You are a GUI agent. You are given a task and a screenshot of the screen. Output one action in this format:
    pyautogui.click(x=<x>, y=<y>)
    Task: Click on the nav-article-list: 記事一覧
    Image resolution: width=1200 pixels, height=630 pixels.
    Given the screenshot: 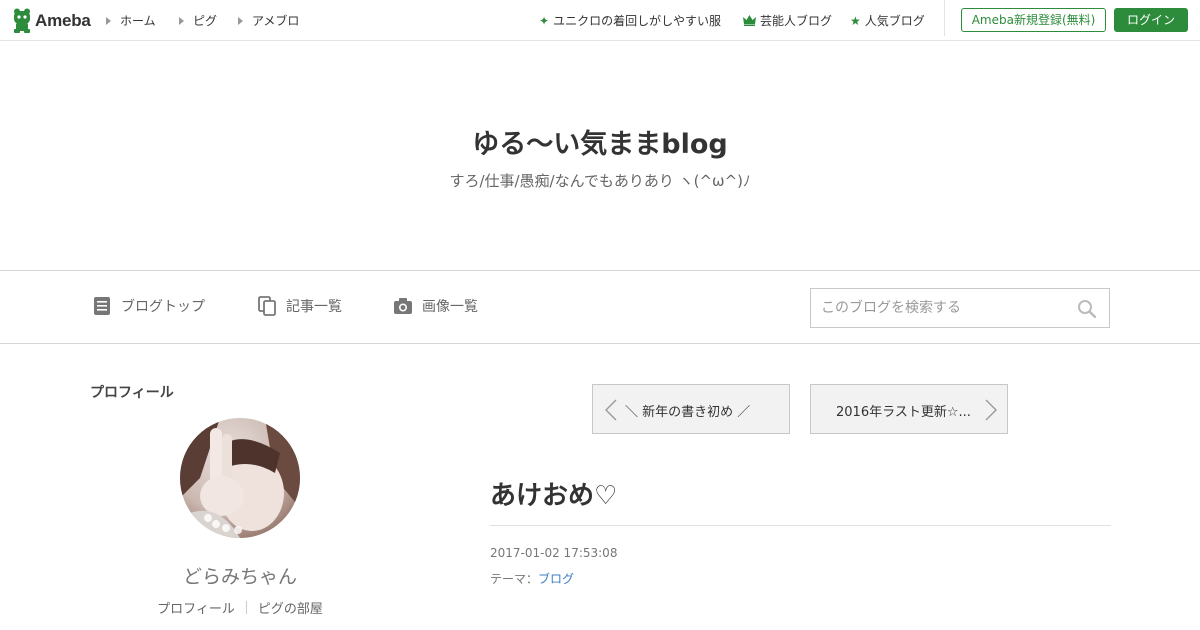 What is the action you would take?
    pyautogui.click(x=300, y=306)
    